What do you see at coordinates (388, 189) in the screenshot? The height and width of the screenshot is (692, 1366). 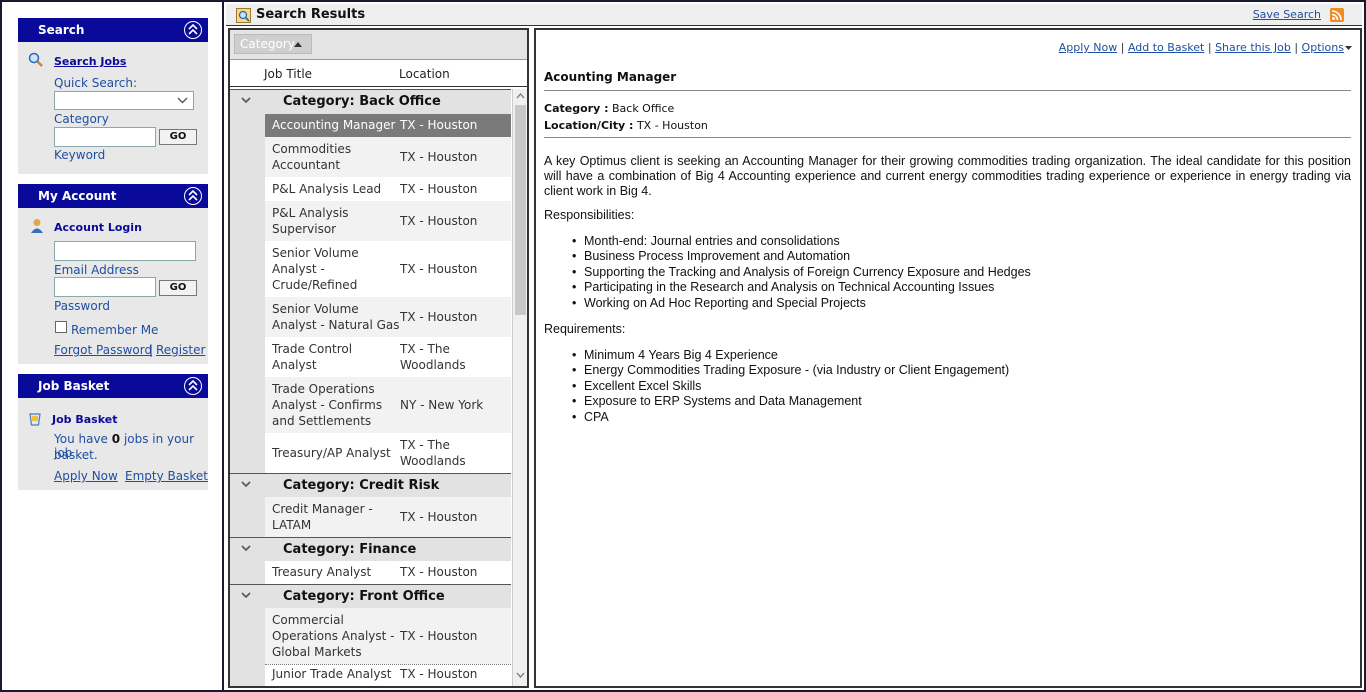 I see `table-row: P&L Analysis Lead TX - Houston` at bounding box center [388, 189].